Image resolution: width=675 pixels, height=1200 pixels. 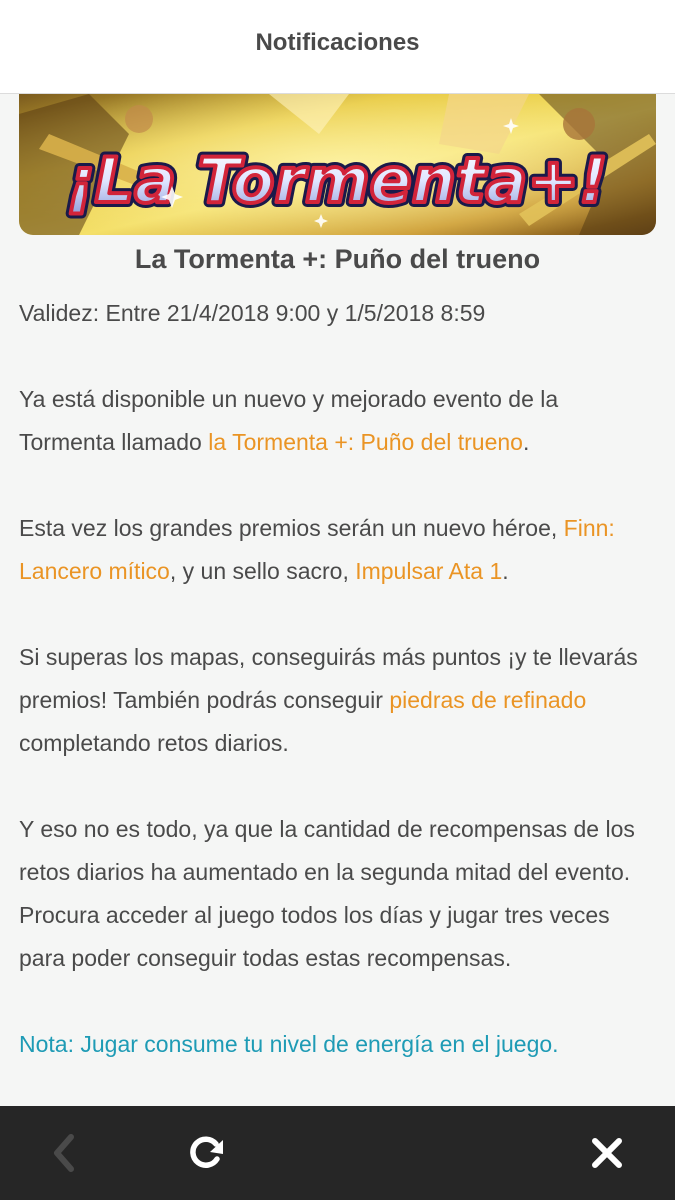 I want to click on event-banner: ¡La Tormenta+! ¡La Tormenta+!, so click(x=337, y=164).